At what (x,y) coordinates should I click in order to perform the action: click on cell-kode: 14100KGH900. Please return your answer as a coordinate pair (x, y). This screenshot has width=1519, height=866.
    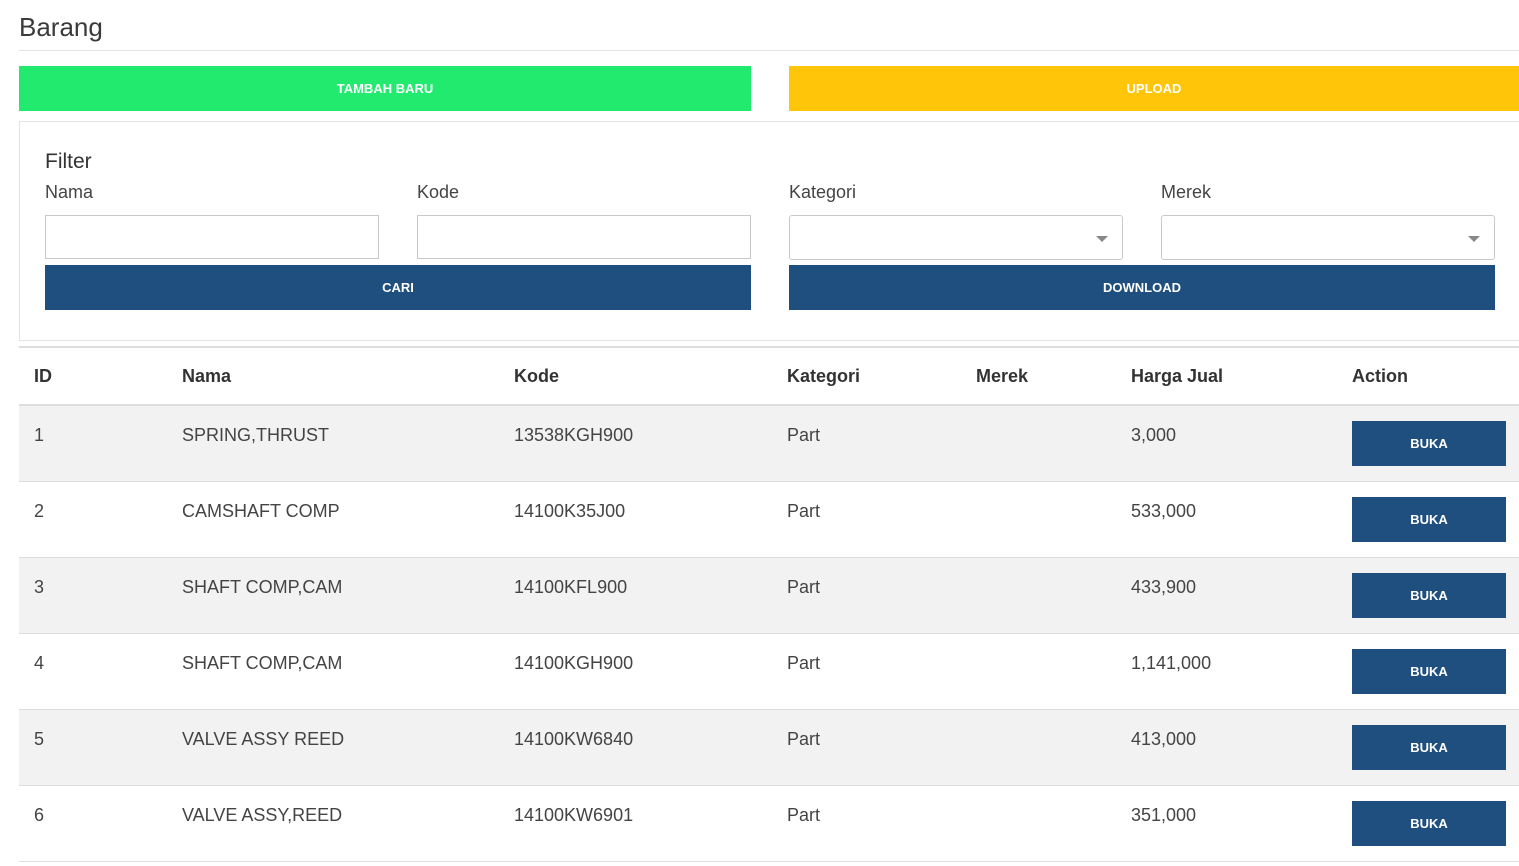
    Looking at the image, I should click on (635, 671).